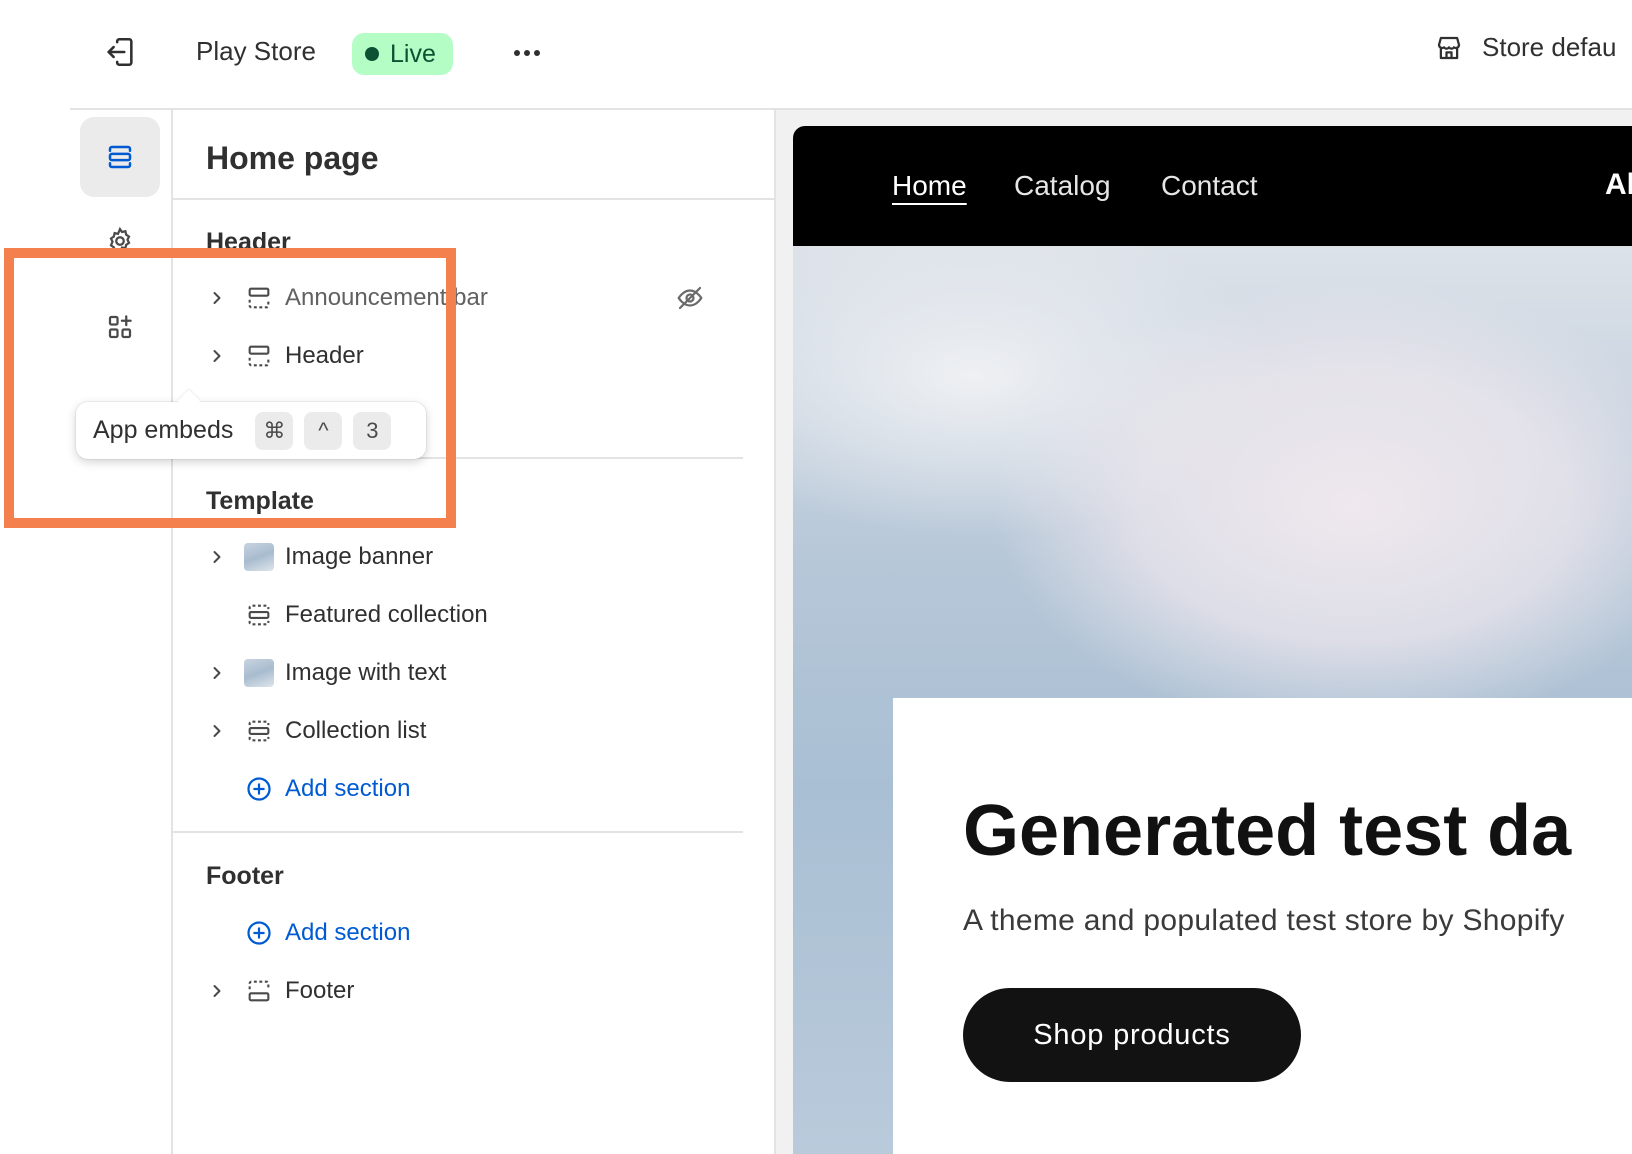 This screenshot has width=1632, height=1154. Describe the element at coordinates (256, 51) in the screenshot. I see `store-name: Play Store` at that location.